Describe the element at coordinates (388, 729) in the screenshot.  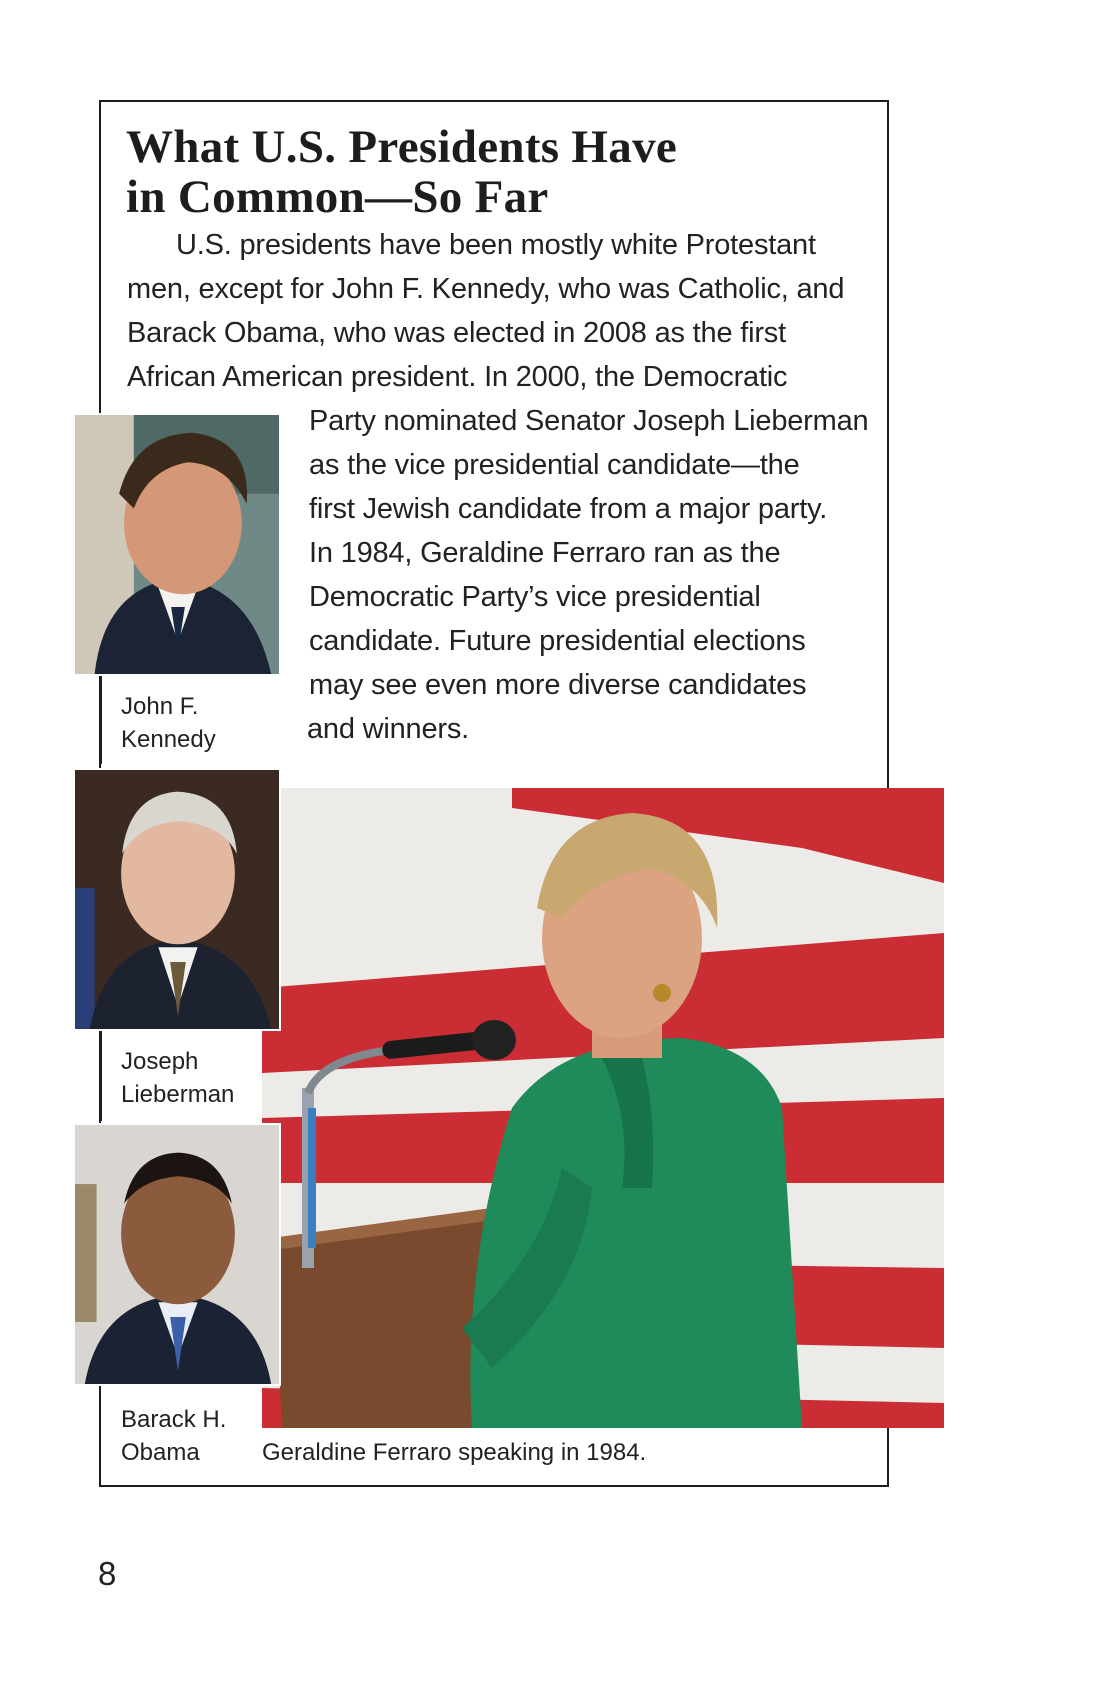
I see `paragraph-line: and winners.` at that location.